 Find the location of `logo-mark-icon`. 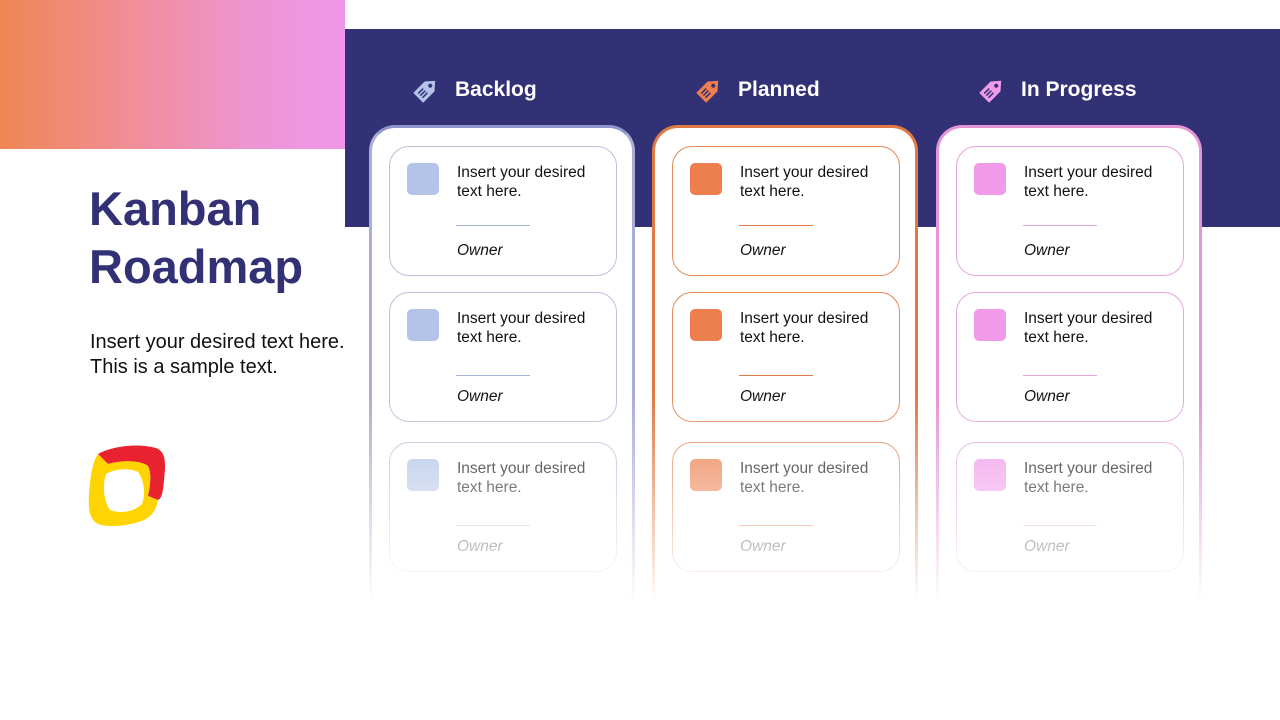

logo-mark-icon is located at coordinates (127, 486).